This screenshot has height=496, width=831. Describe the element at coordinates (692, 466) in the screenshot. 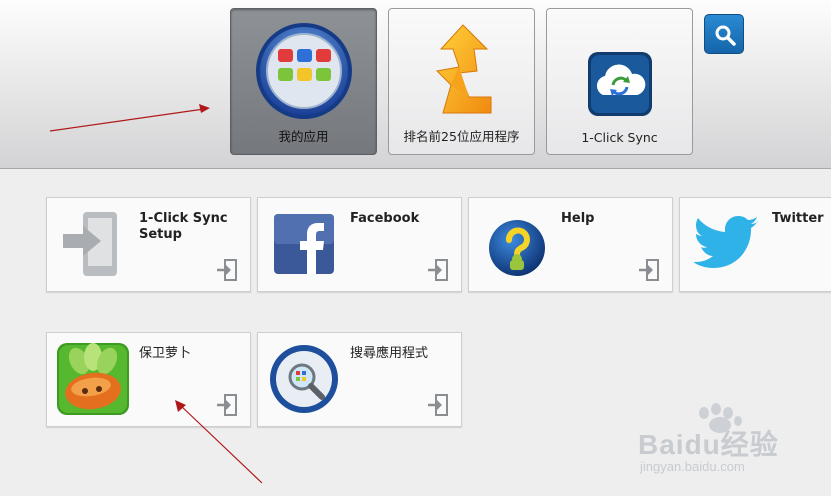

I see `watermark-url: jingyan.baidu.com` at that location.